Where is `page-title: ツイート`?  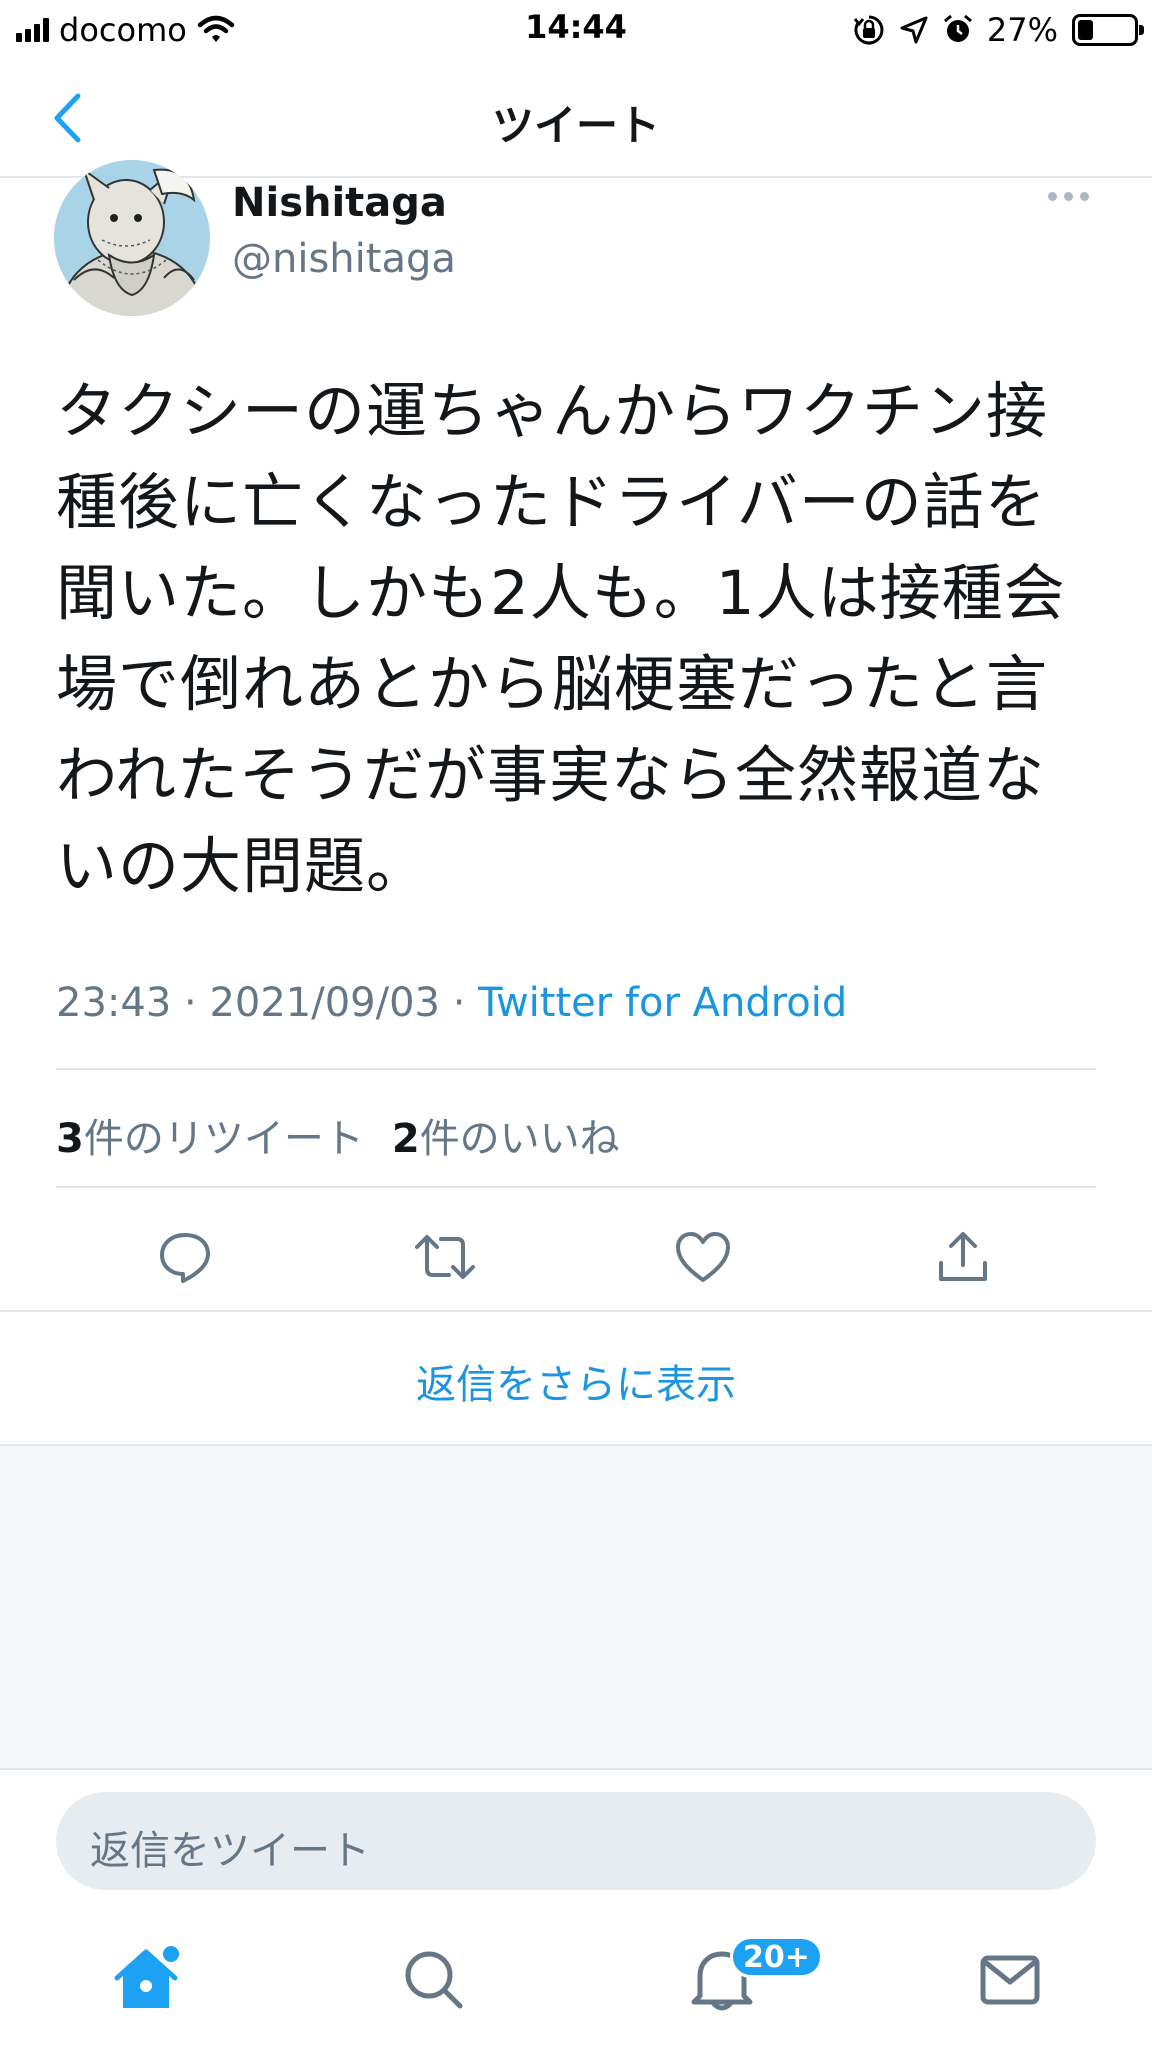
page-title: ツイート is located at coordinates (575, 125).